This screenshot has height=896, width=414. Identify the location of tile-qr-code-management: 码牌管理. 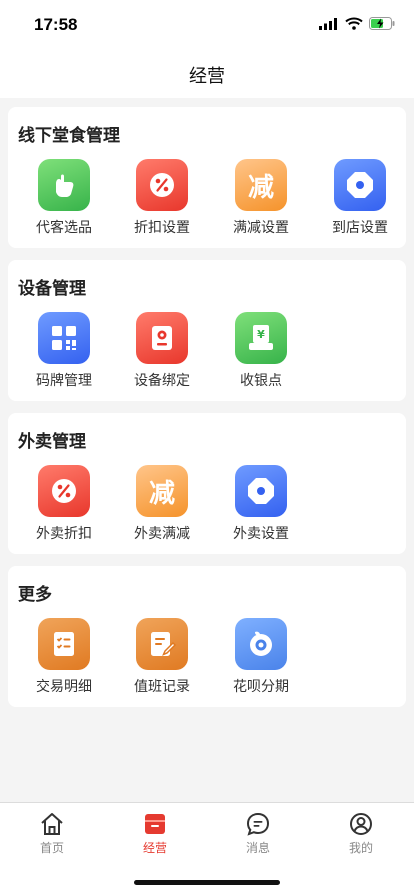
(64, 352).